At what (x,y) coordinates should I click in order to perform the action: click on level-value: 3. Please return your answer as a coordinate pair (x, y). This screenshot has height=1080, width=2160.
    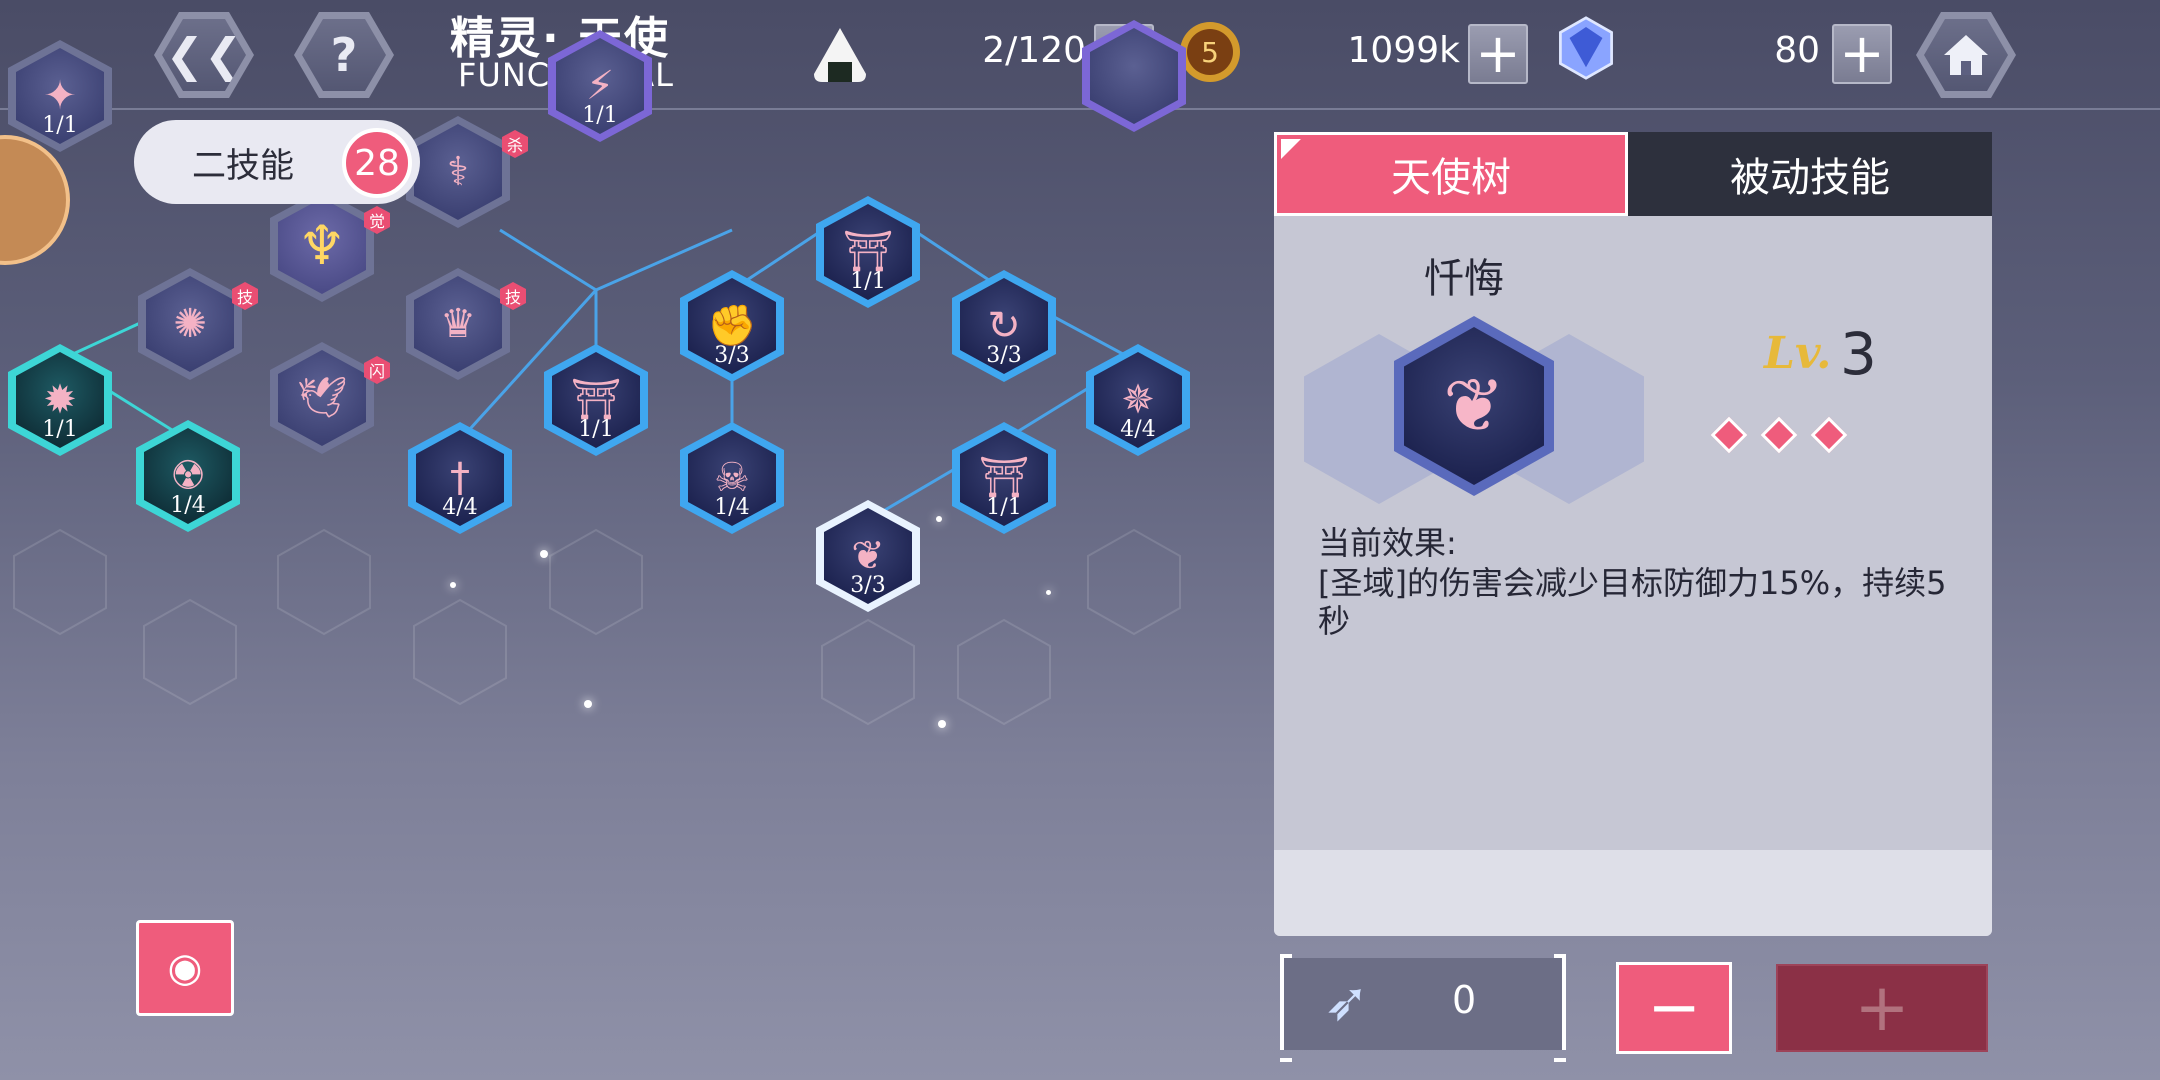
    Looking at the image, I should click on (1858, 354).